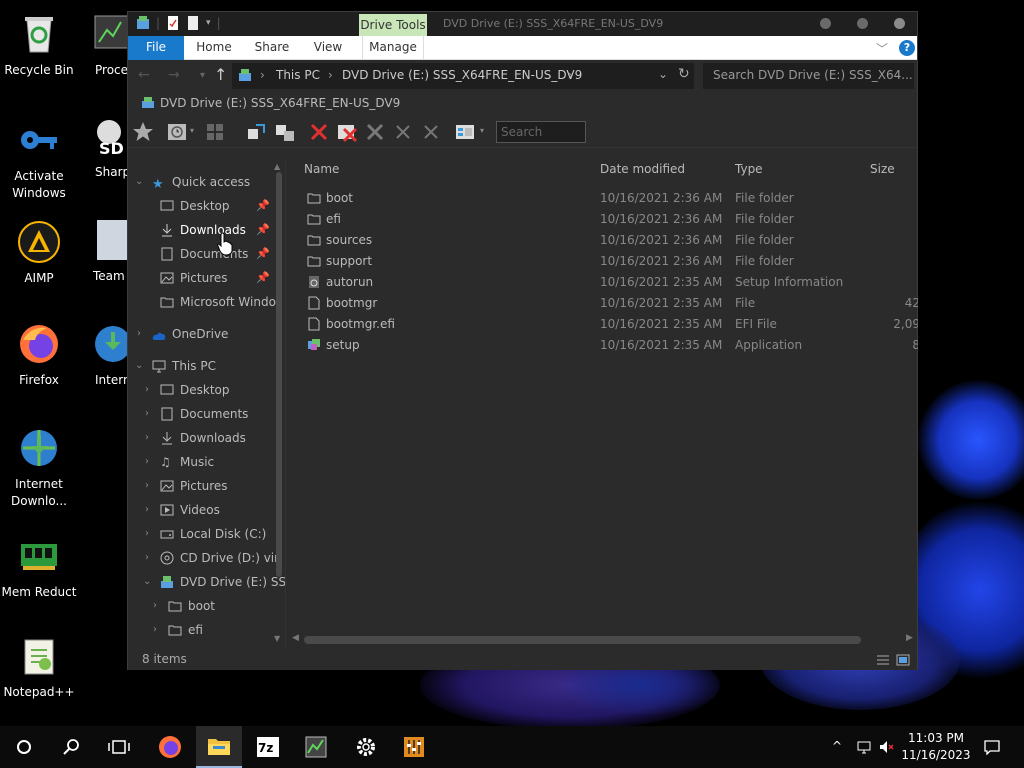 This screenshot has height=768, width=1024. Describe the element at coordinates (219, 747) in the screenshot. I see `taskbar-file-explorer` at that location.